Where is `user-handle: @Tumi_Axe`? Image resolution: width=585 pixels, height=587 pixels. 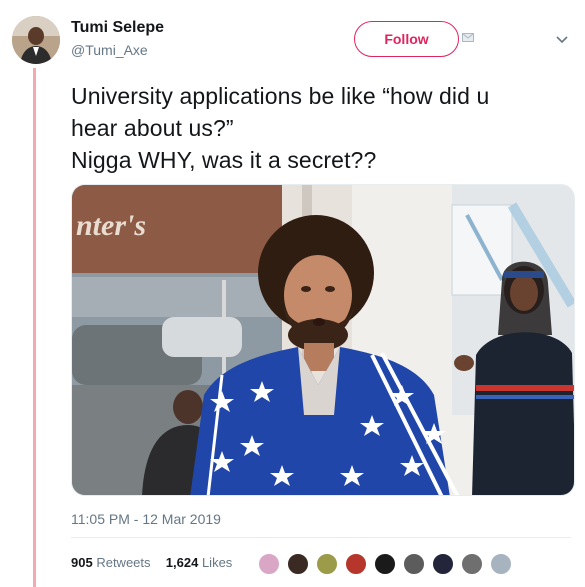 user-handle: @Tumi_Axe is located at coordinates (109, 50).